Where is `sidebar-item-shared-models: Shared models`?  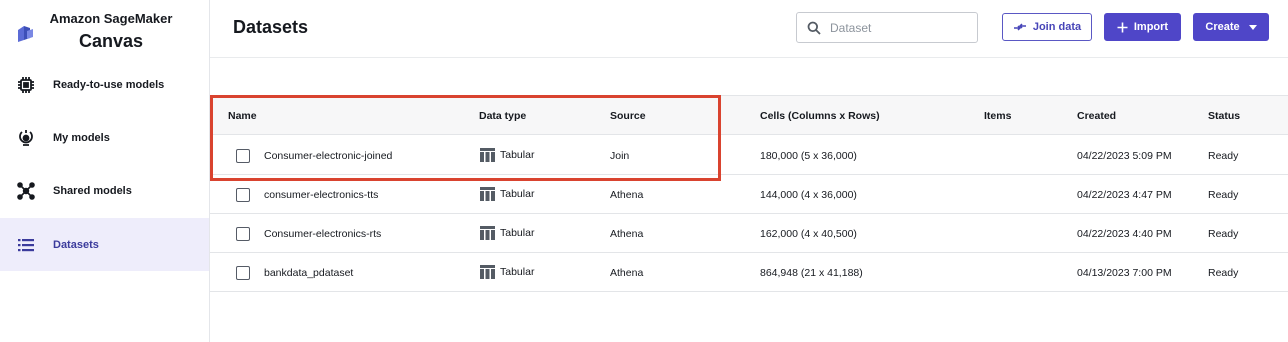 sidebar-item-shared-models: Shared models is located at coordinates (104, 190).